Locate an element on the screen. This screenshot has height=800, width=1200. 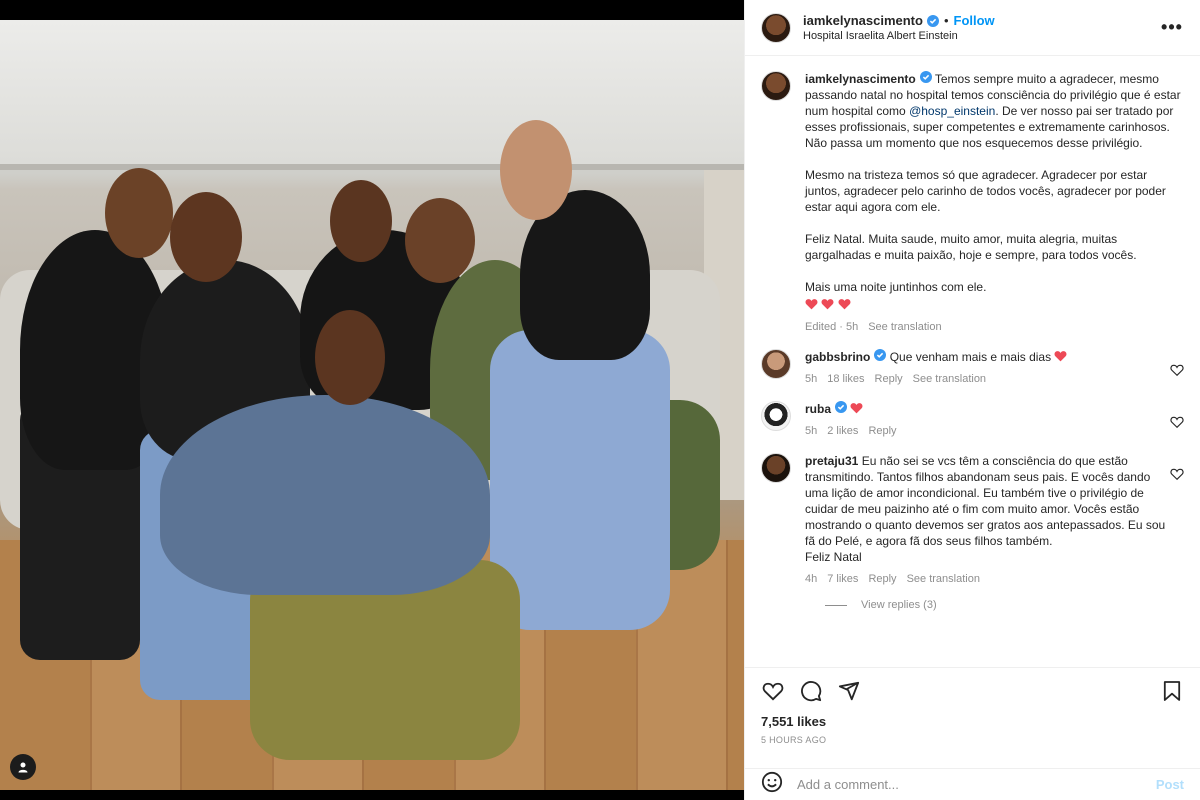
post-actions-section: 7,551 likes 5 HOURS AGO is located at coordinates (972, 706).